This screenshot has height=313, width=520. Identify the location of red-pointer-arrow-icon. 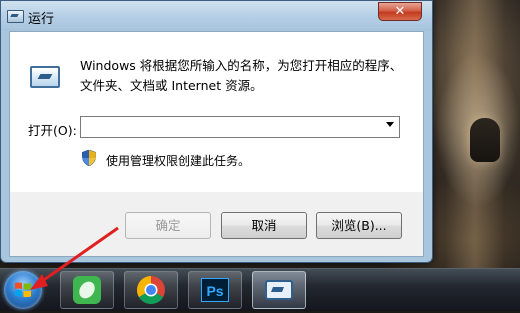
(74, 258).